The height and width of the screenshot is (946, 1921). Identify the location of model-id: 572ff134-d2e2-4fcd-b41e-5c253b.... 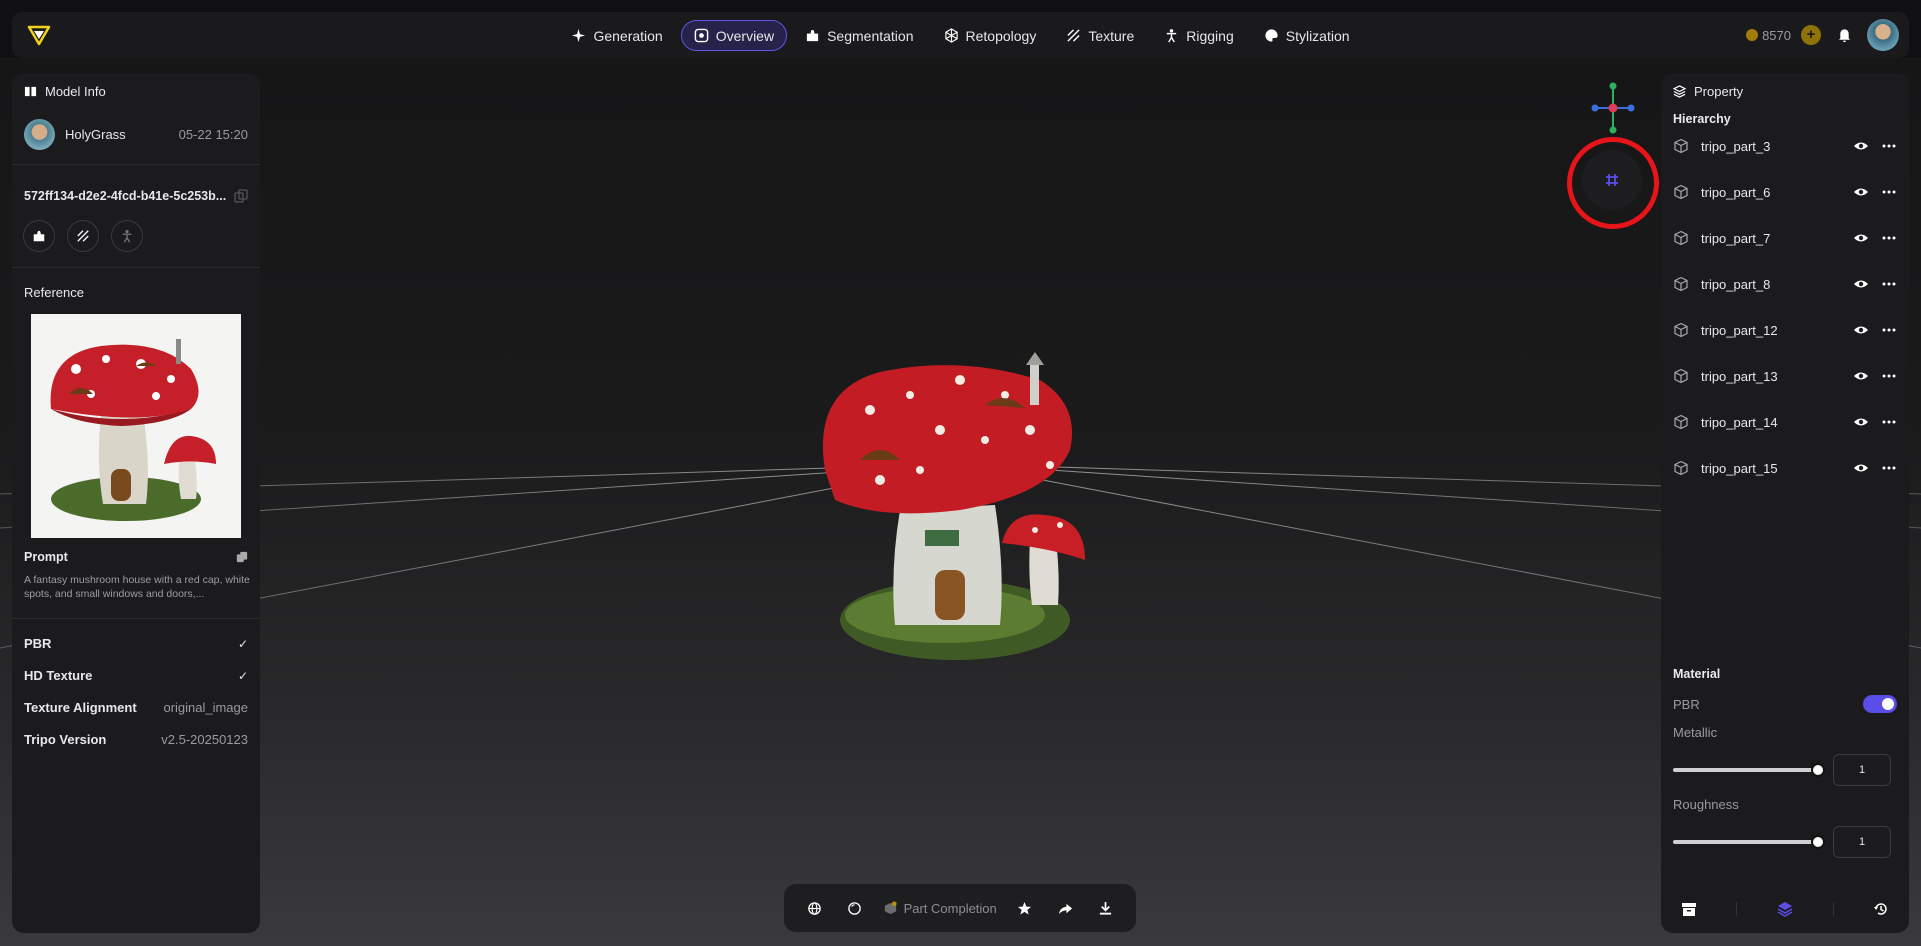
(125, 196).